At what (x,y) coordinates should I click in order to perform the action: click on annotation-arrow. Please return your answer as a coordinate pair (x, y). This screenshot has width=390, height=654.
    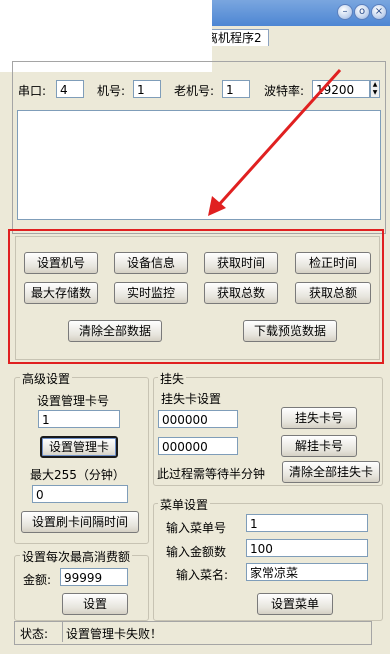
    Looking at the image, I should click on (275, 142).